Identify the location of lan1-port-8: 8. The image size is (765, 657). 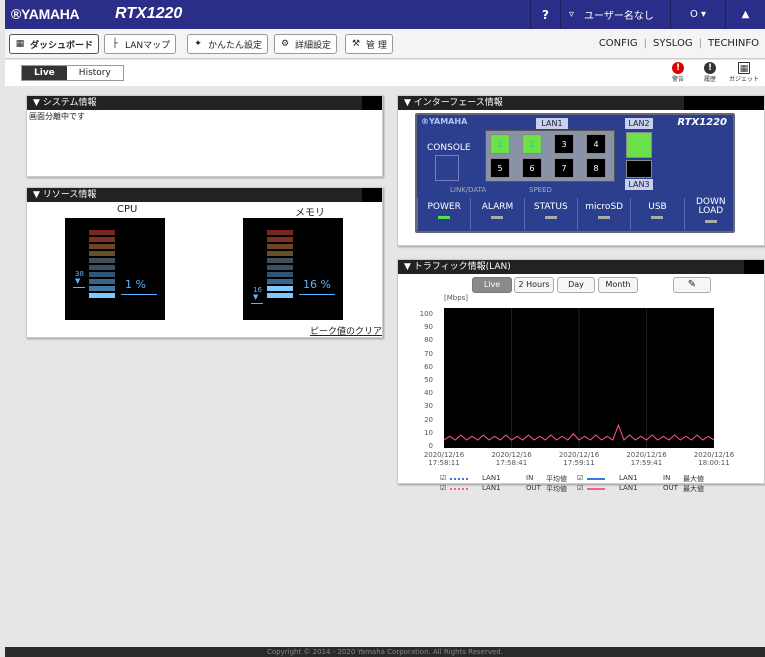
(596, 168).